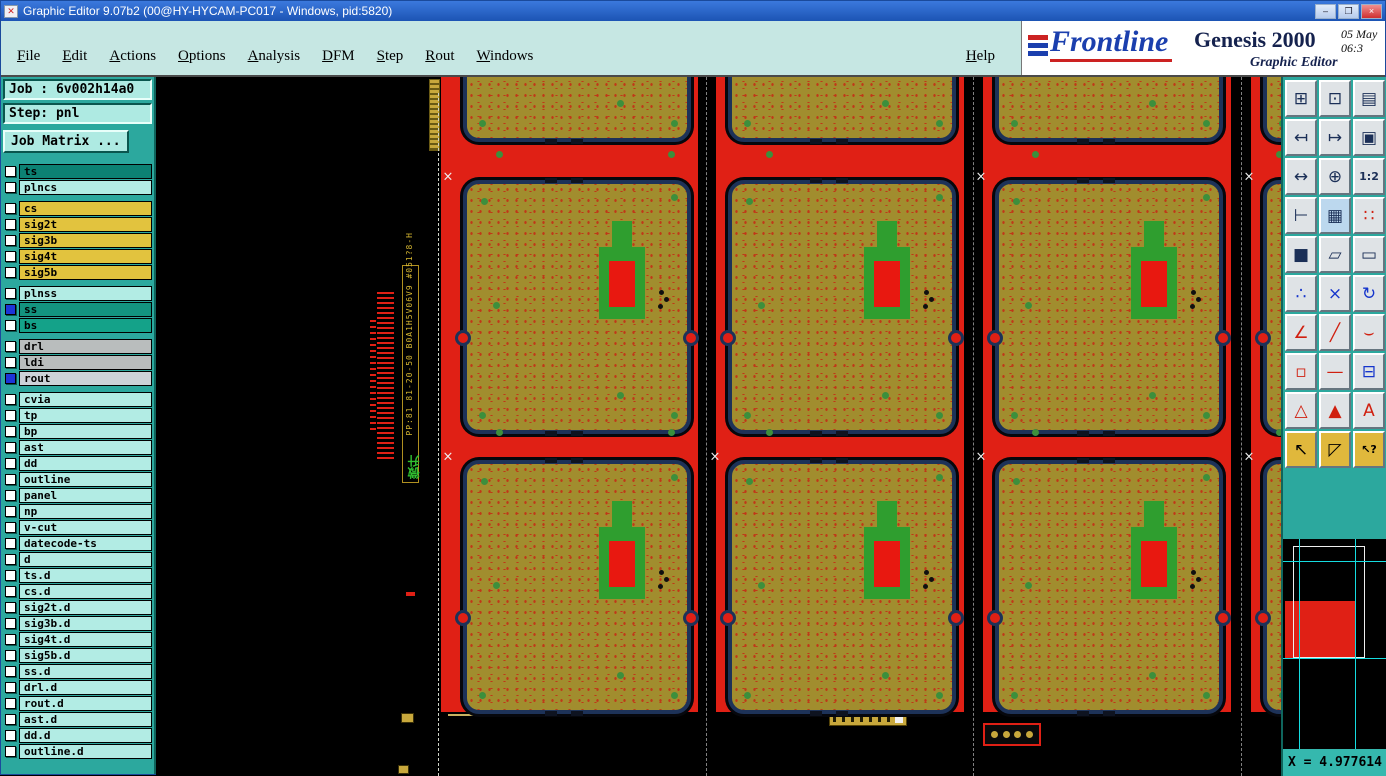 The width and height of the screenshot is (1386, 776). I want to click on arc-icon: ⌣, so click(1369, 332).